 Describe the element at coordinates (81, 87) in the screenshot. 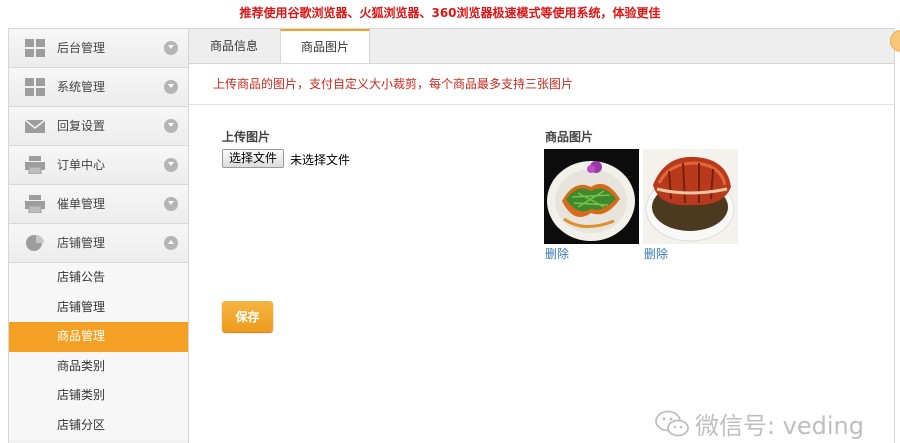

I see `sidebar-item-label: 系统管理` at that location.